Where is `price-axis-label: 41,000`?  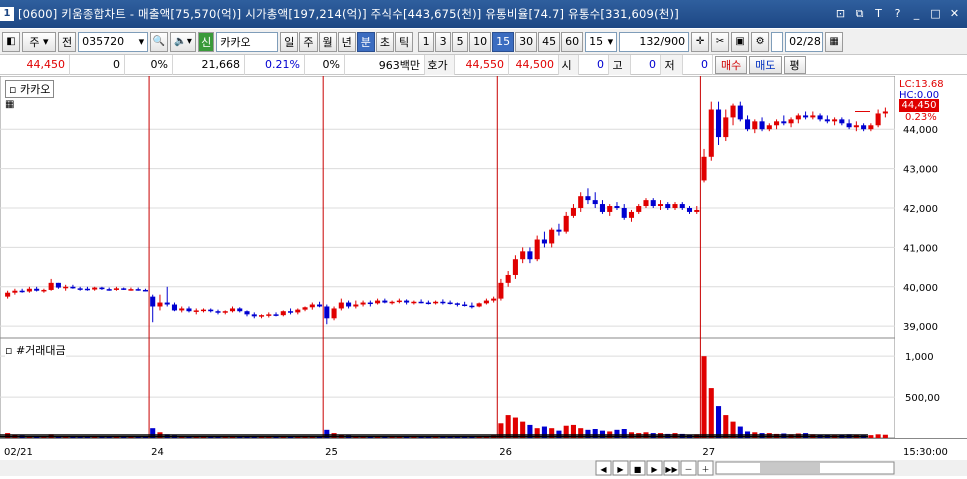 price-axis-label: 41,000 is located at coordinates (920, 248).